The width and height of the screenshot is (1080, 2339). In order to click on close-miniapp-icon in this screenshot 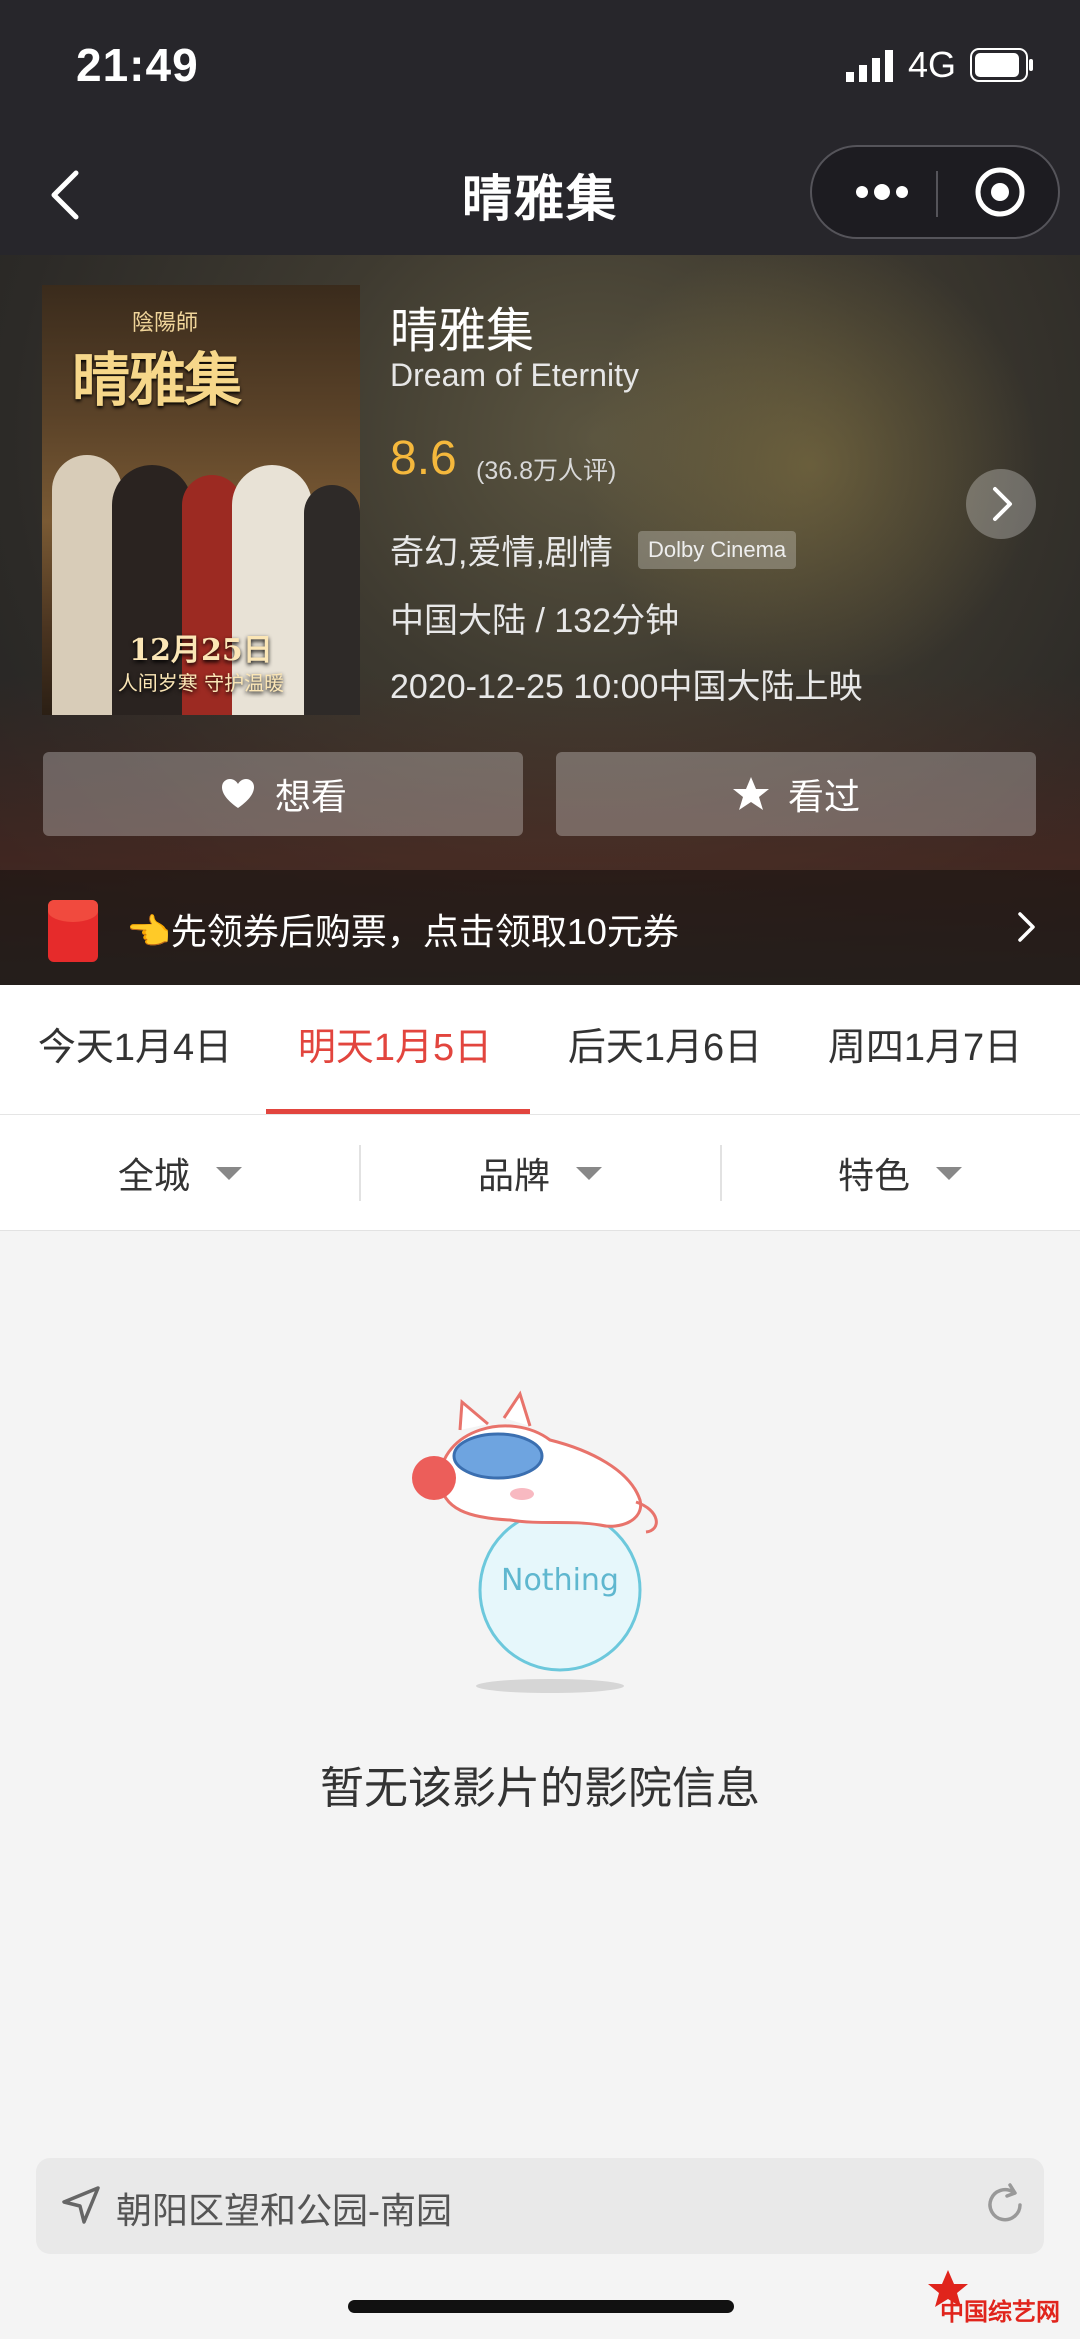, I will do `click(1000, 192)`.